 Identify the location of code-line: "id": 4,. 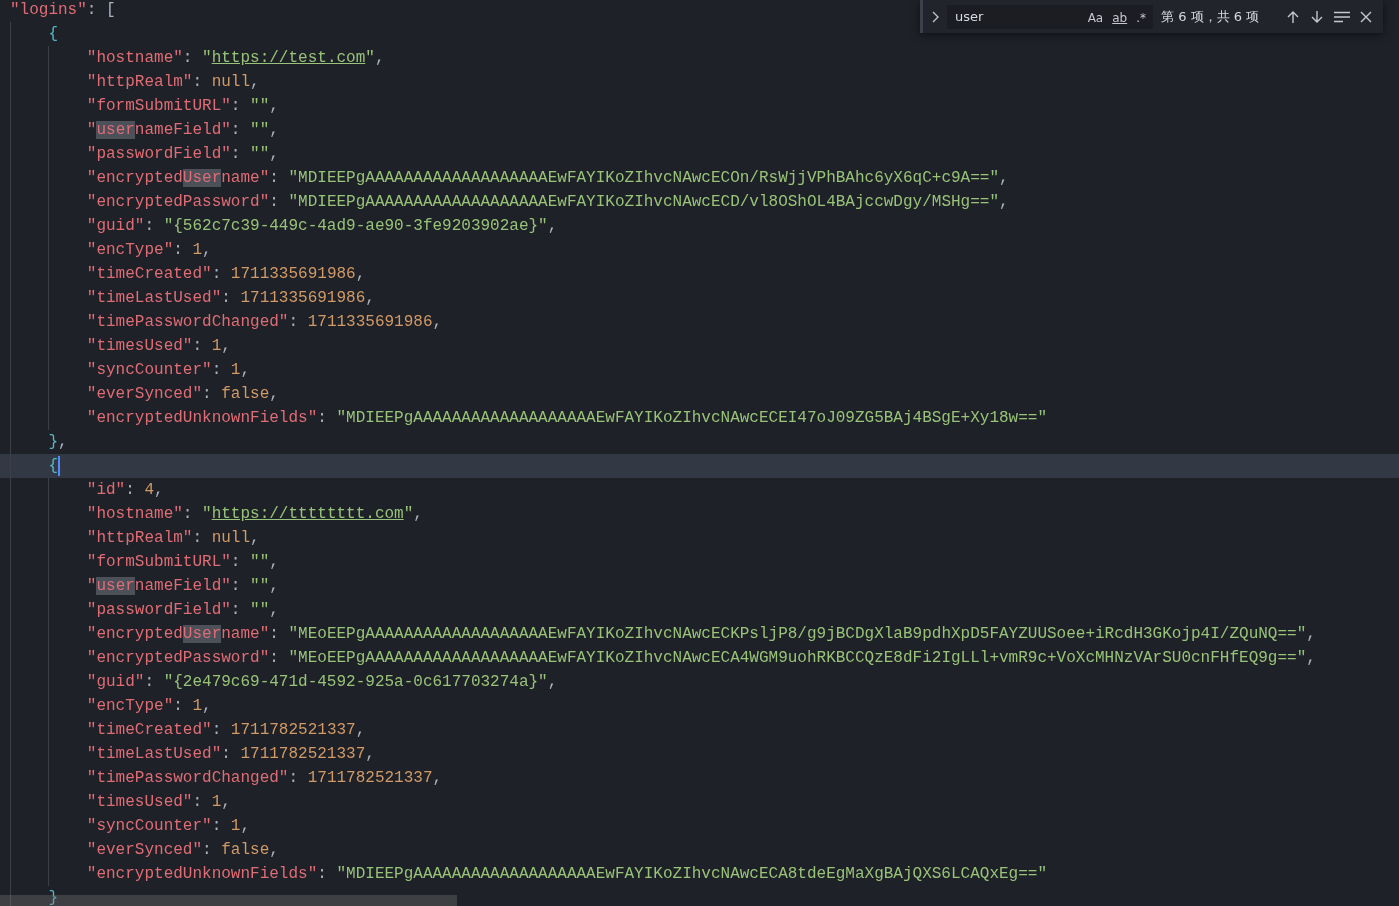
(124, 490).